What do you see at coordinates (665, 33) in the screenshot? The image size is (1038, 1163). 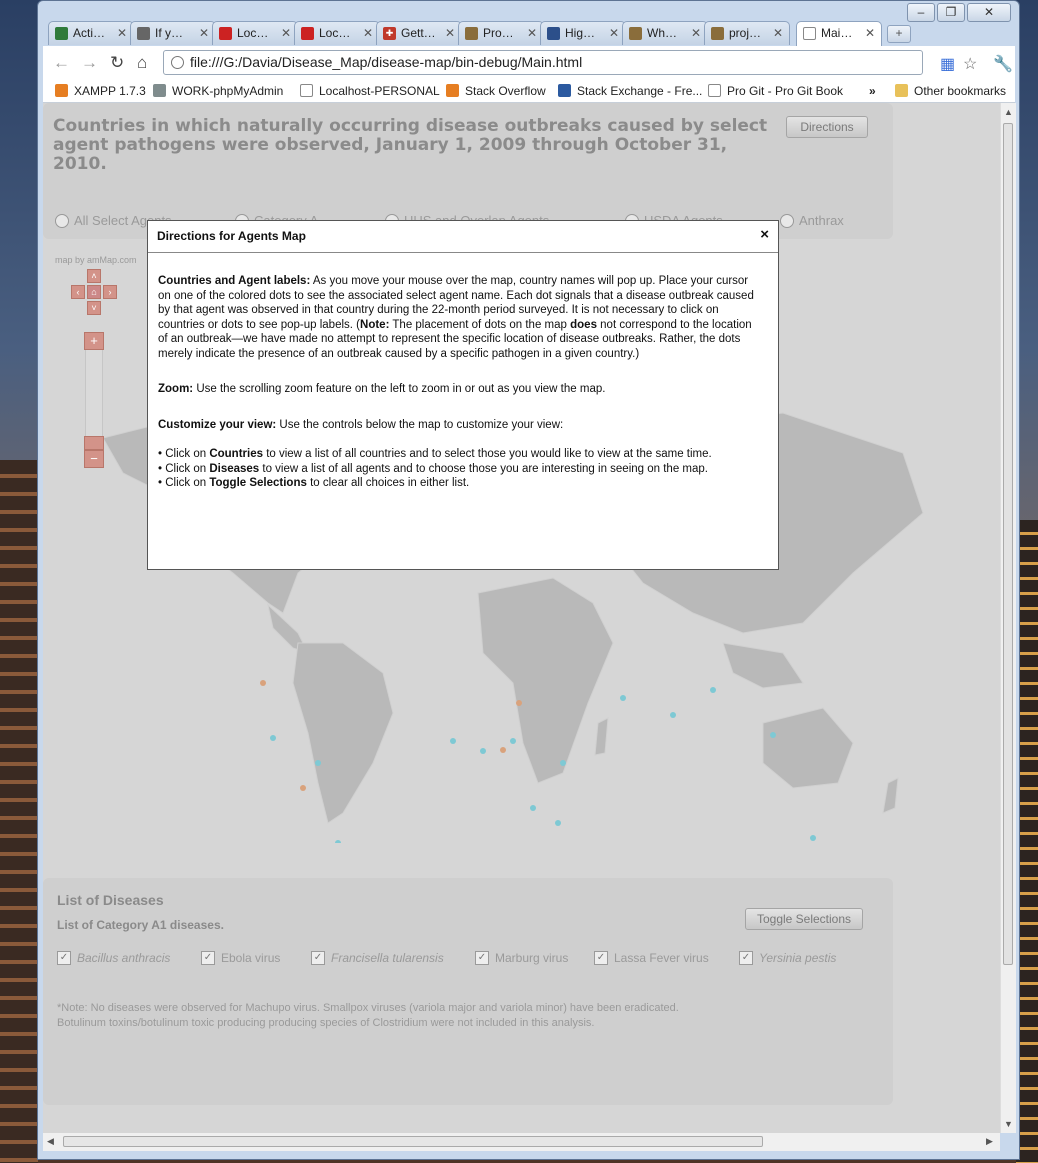 I see `tab-7: Wh… ✕` at bounding box center [665, 33].